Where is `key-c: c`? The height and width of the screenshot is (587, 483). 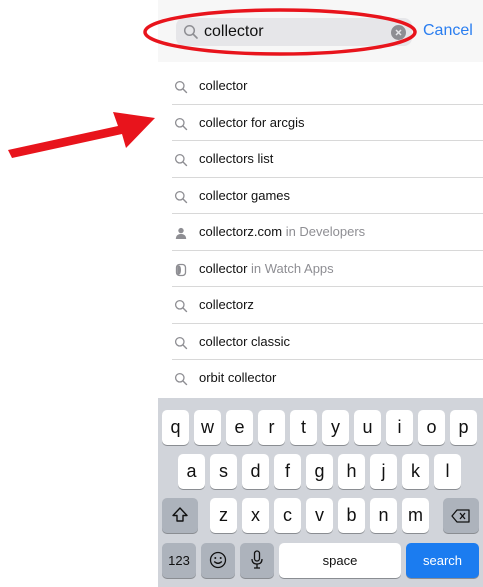
key-c: c is located at coordinates (287, 515).